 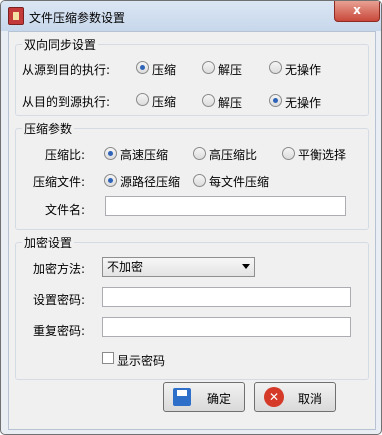 What do you see at coordinates (274, 397) in the screenshot?
I see `cancel-icon: ✕` at bounding box center [274, 397].